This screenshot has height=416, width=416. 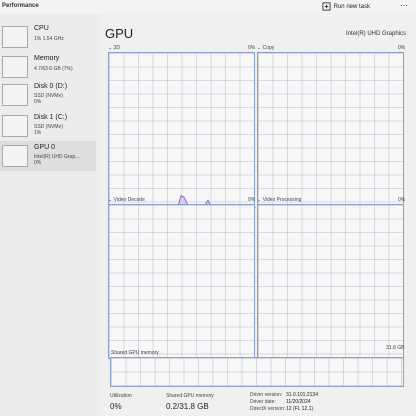 I want to click on more-options-icon: ⋯, so click(x=404, y=5).